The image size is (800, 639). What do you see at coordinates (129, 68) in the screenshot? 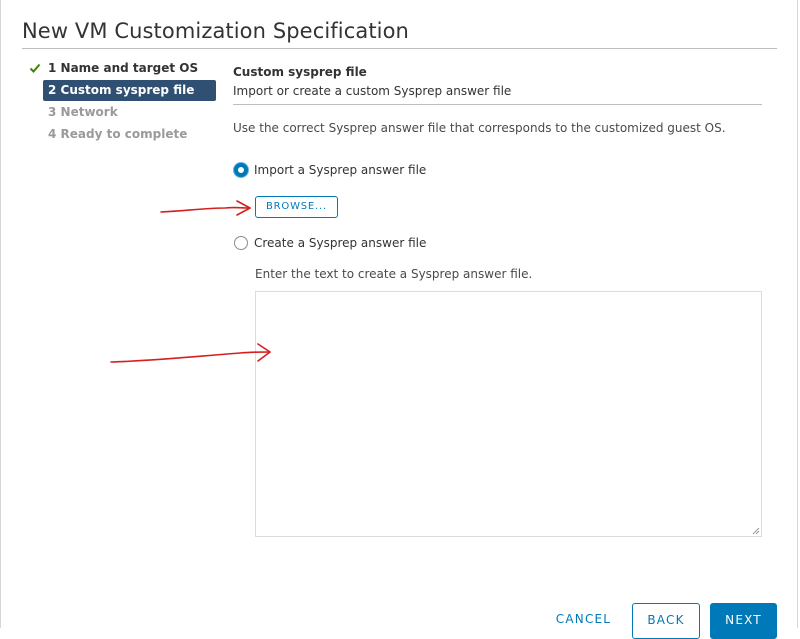
I see `step-name-and-target-os: 1 Name and target OS` at bounding box center [129, 68].